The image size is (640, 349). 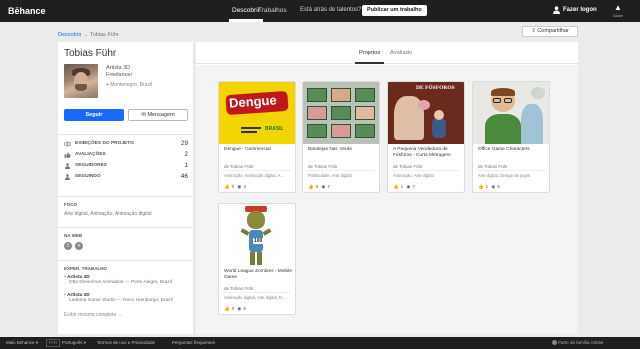 What do you see at coordinates (186, 165) in the screenshot?
I see `stat-value: 1` at bounding box center [186, 165].